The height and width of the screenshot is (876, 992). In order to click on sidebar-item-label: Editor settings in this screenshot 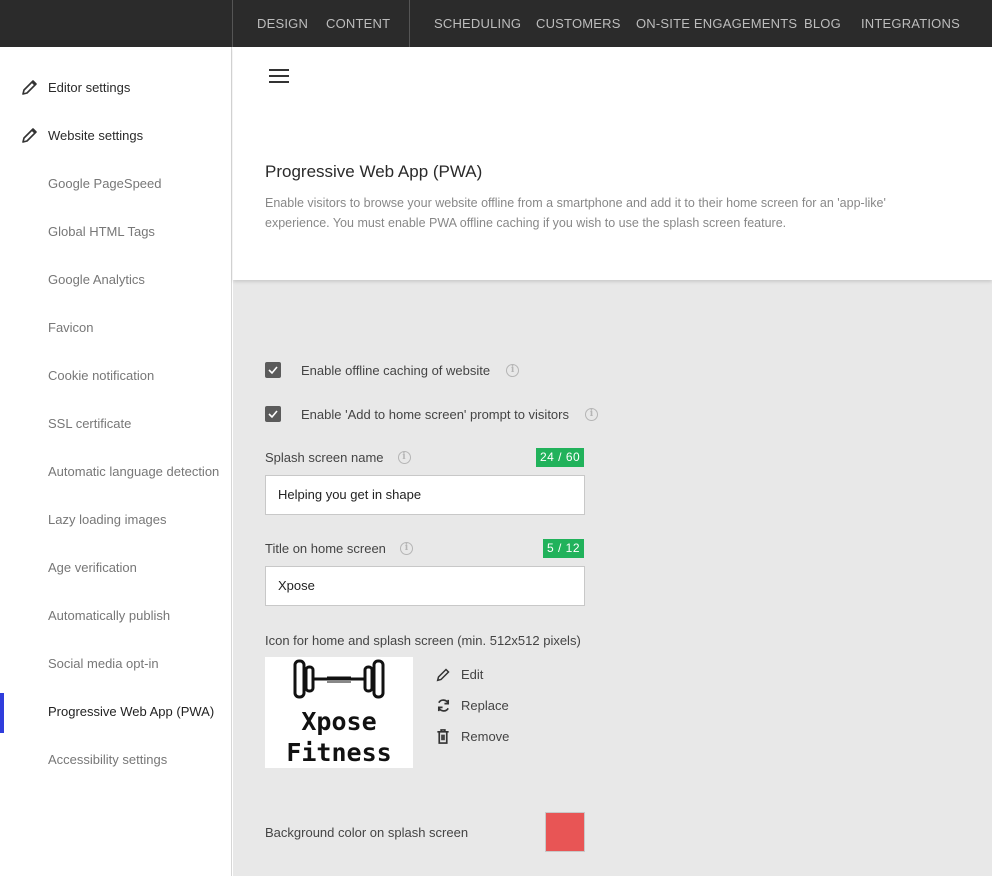, I will do `click(89, 87)`.